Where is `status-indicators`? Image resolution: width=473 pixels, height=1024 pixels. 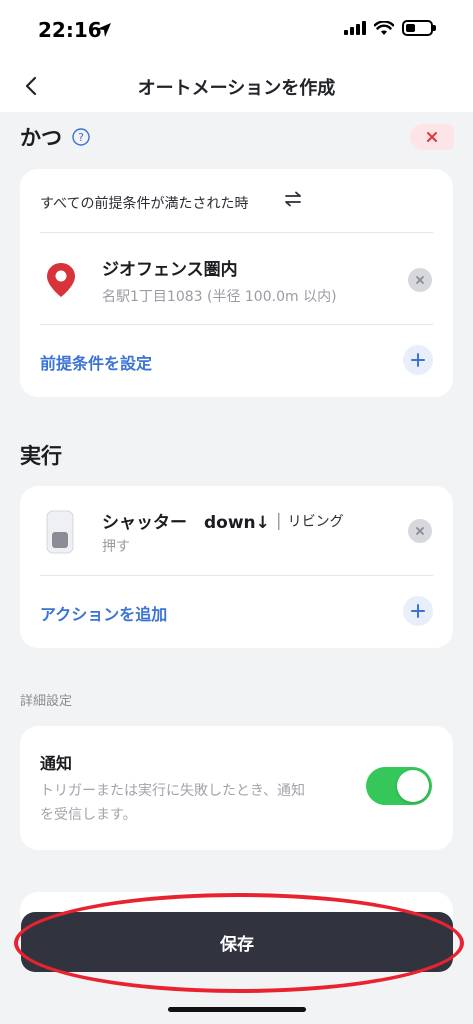 status-indicators is located at coordinates (390, 28).